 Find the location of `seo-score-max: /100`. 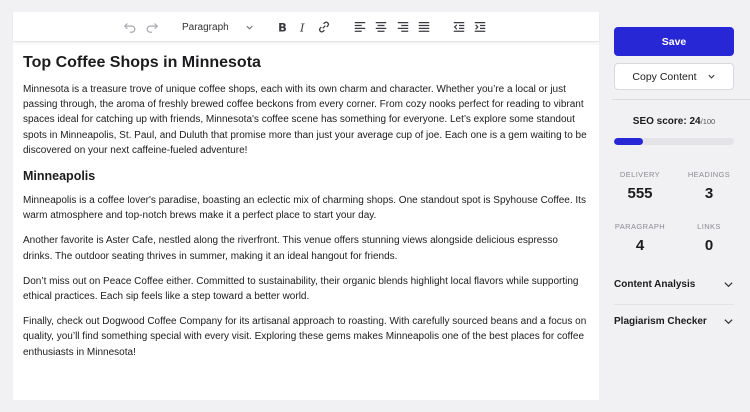

seo-score-max: /100 is located at coordinates (708, 121).